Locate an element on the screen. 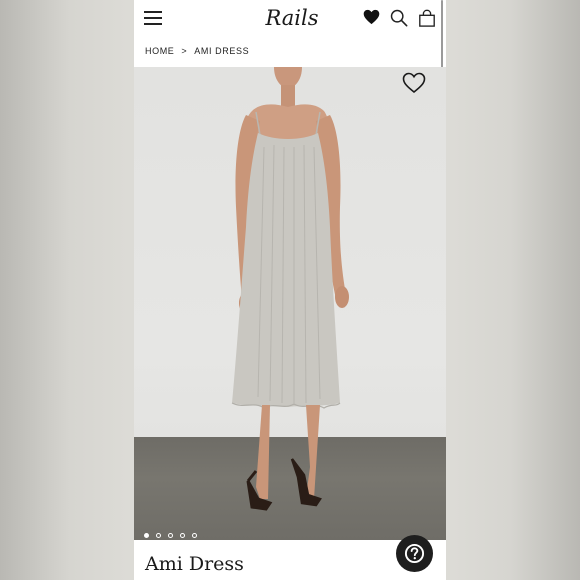 The width and height of the screenshot is (580, 580). breadcrumb-home-link: HOME is located at coordinates (159, 51).